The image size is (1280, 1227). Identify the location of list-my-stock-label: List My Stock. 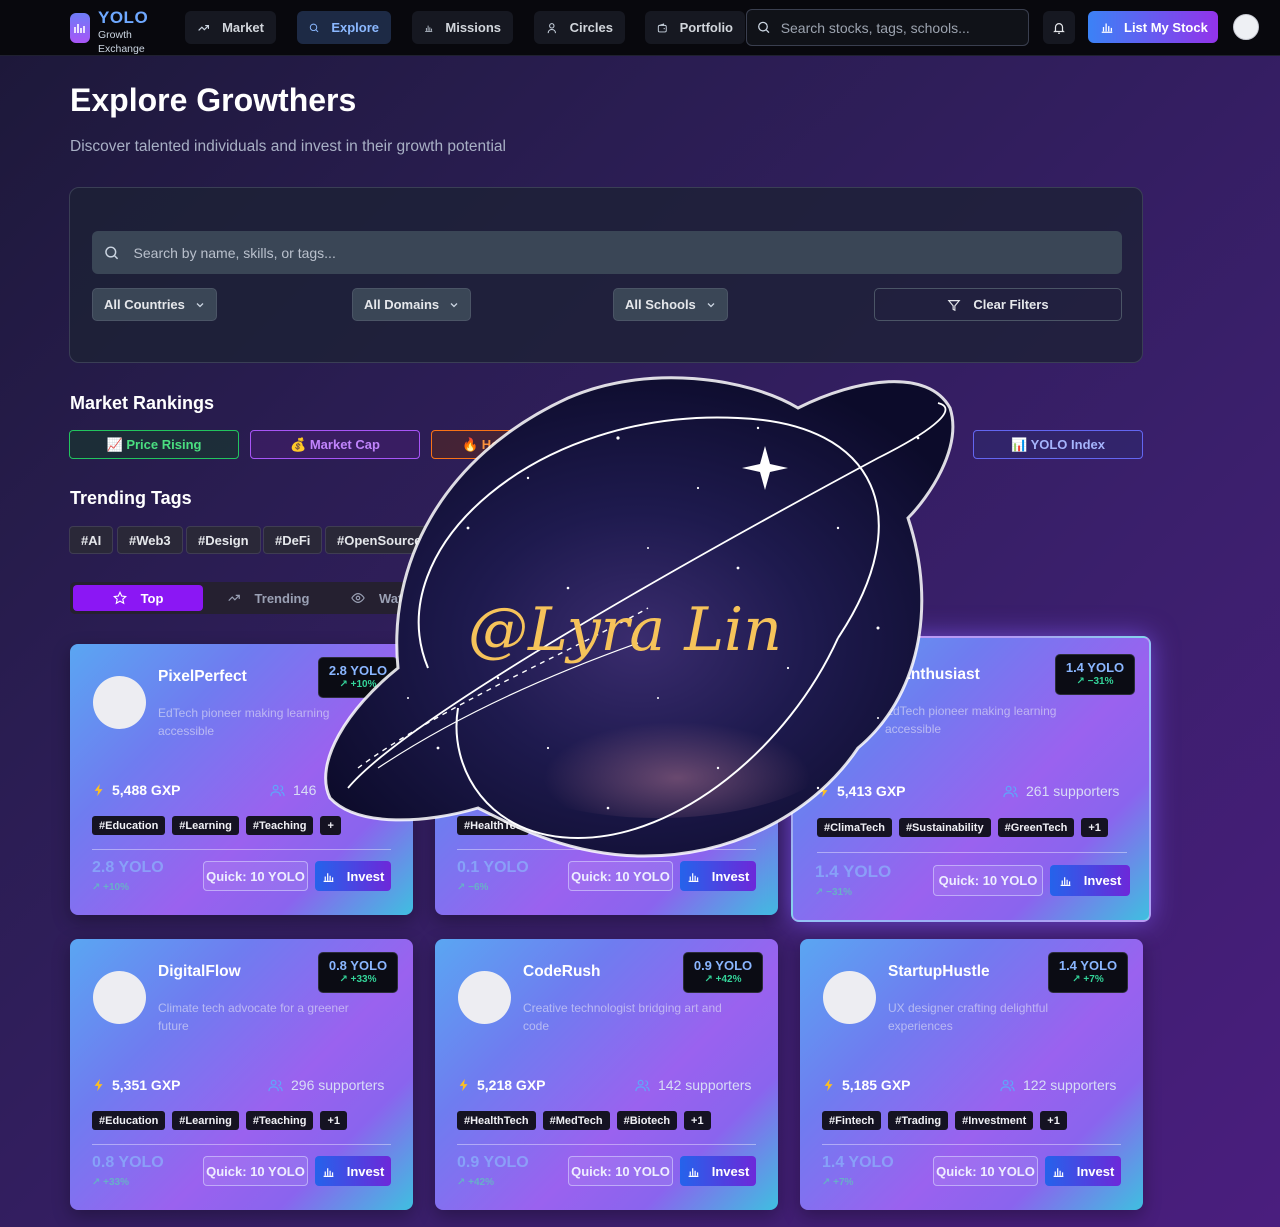
(1166, 27).